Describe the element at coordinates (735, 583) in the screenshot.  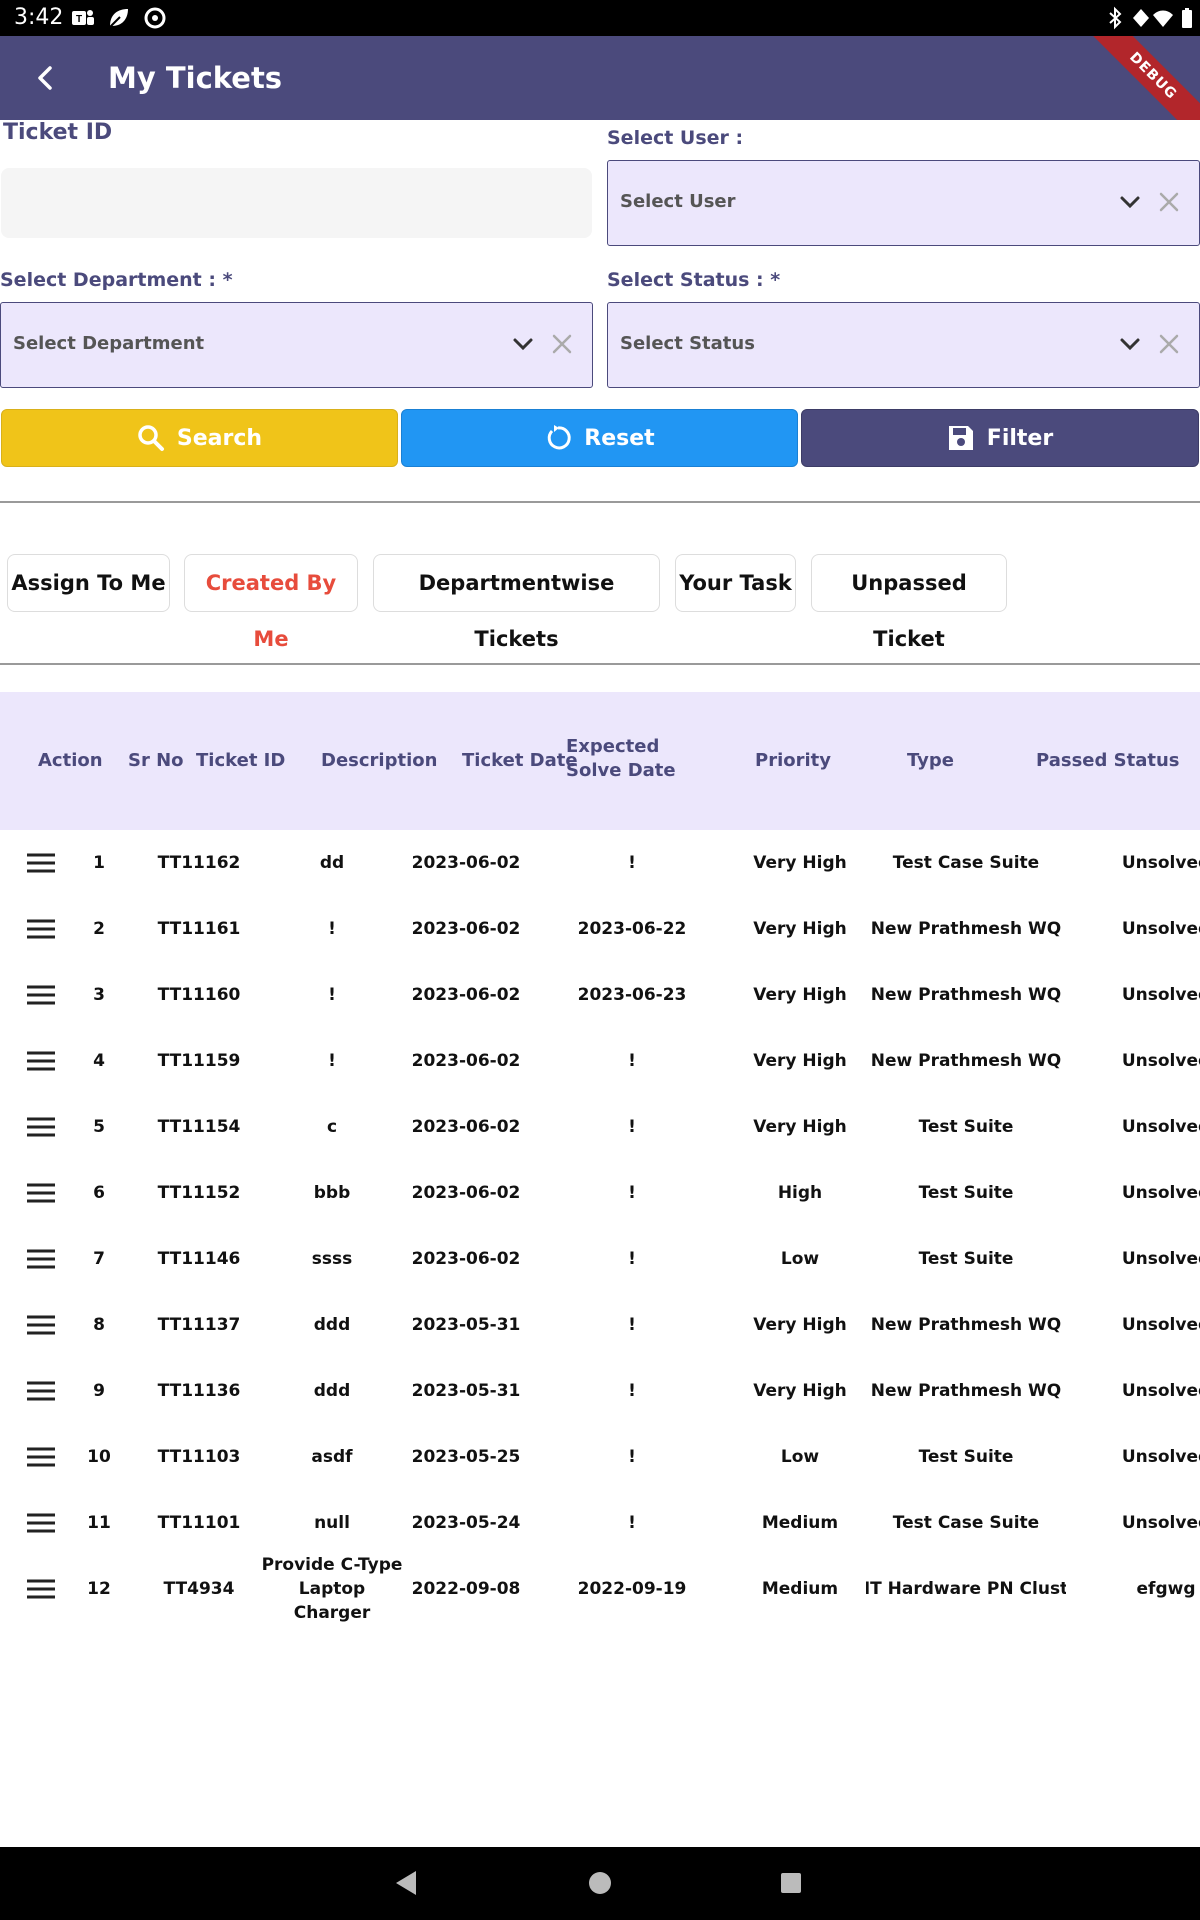
I see `tab-your-task: Your Task` at that location.